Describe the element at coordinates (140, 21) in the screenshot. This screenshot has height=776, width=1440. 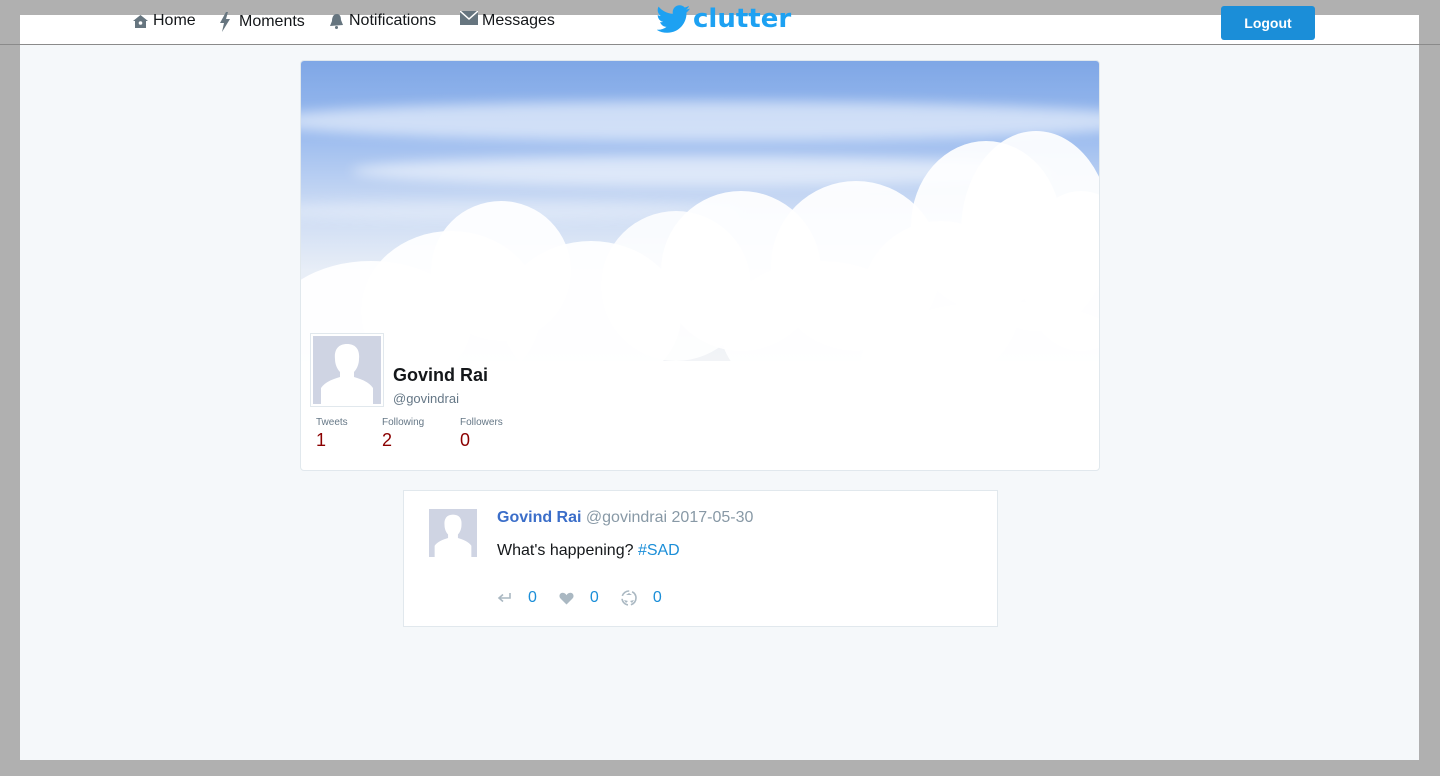
I see `home-icon` at that location.